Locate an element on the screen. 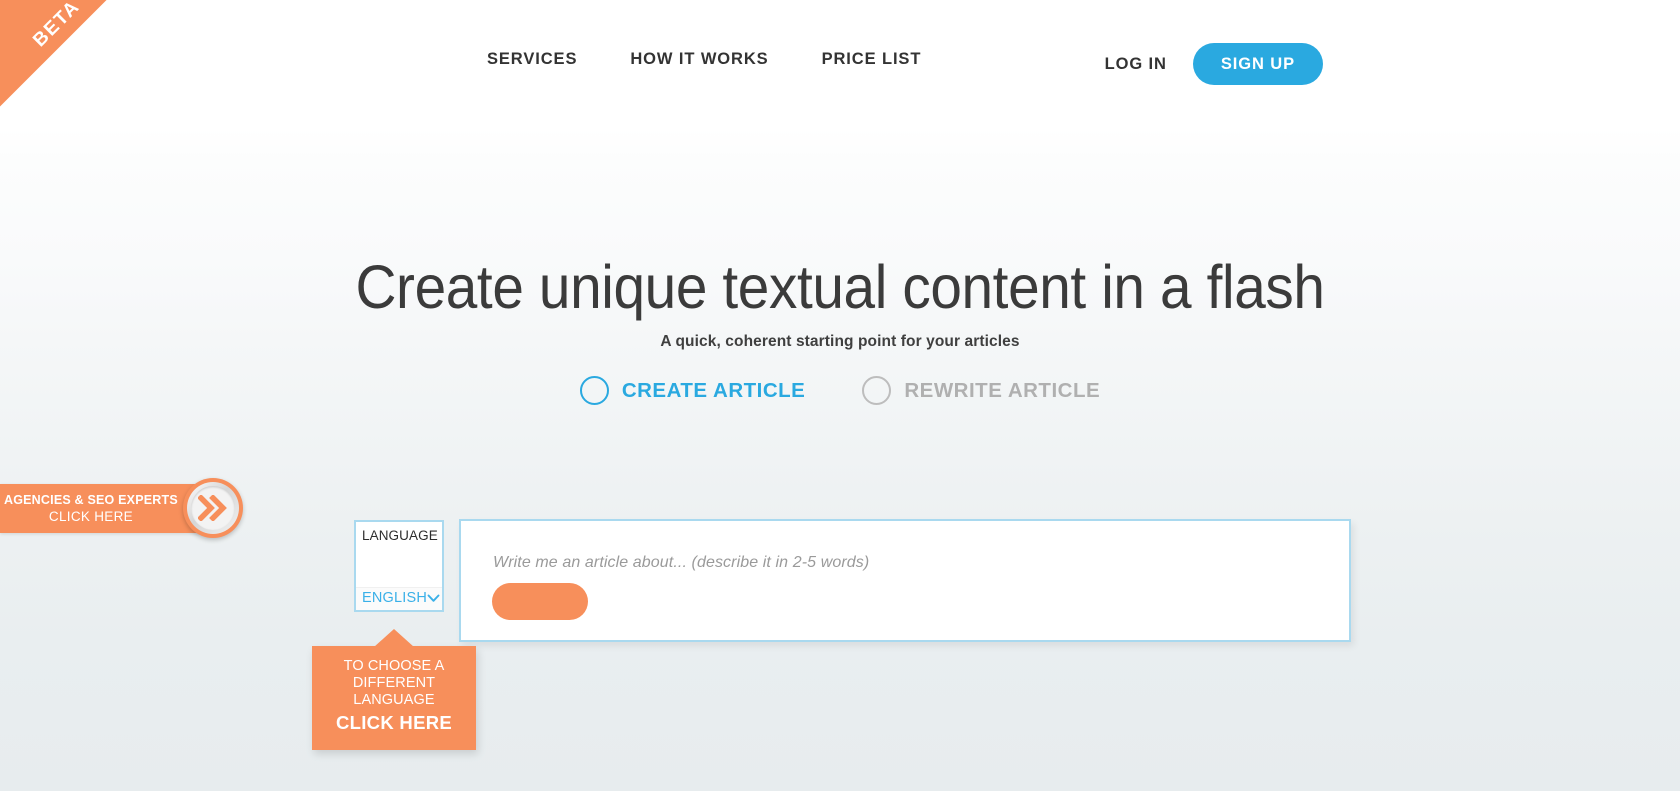 Image resolution: width=1680 pixels, height=791 pixels. language-selector: LANGUAGE ENGLISH is located at coordinates (399, 566).